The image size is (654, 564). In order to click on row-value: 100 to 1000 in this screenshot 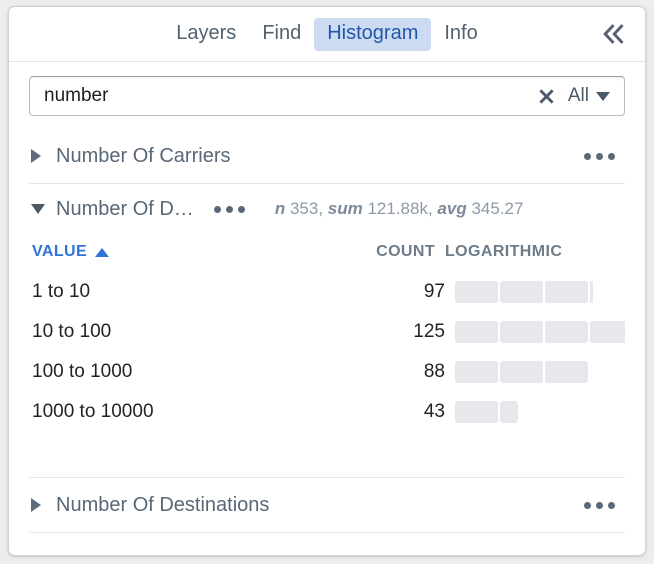, I will do `click(82, 371)`.